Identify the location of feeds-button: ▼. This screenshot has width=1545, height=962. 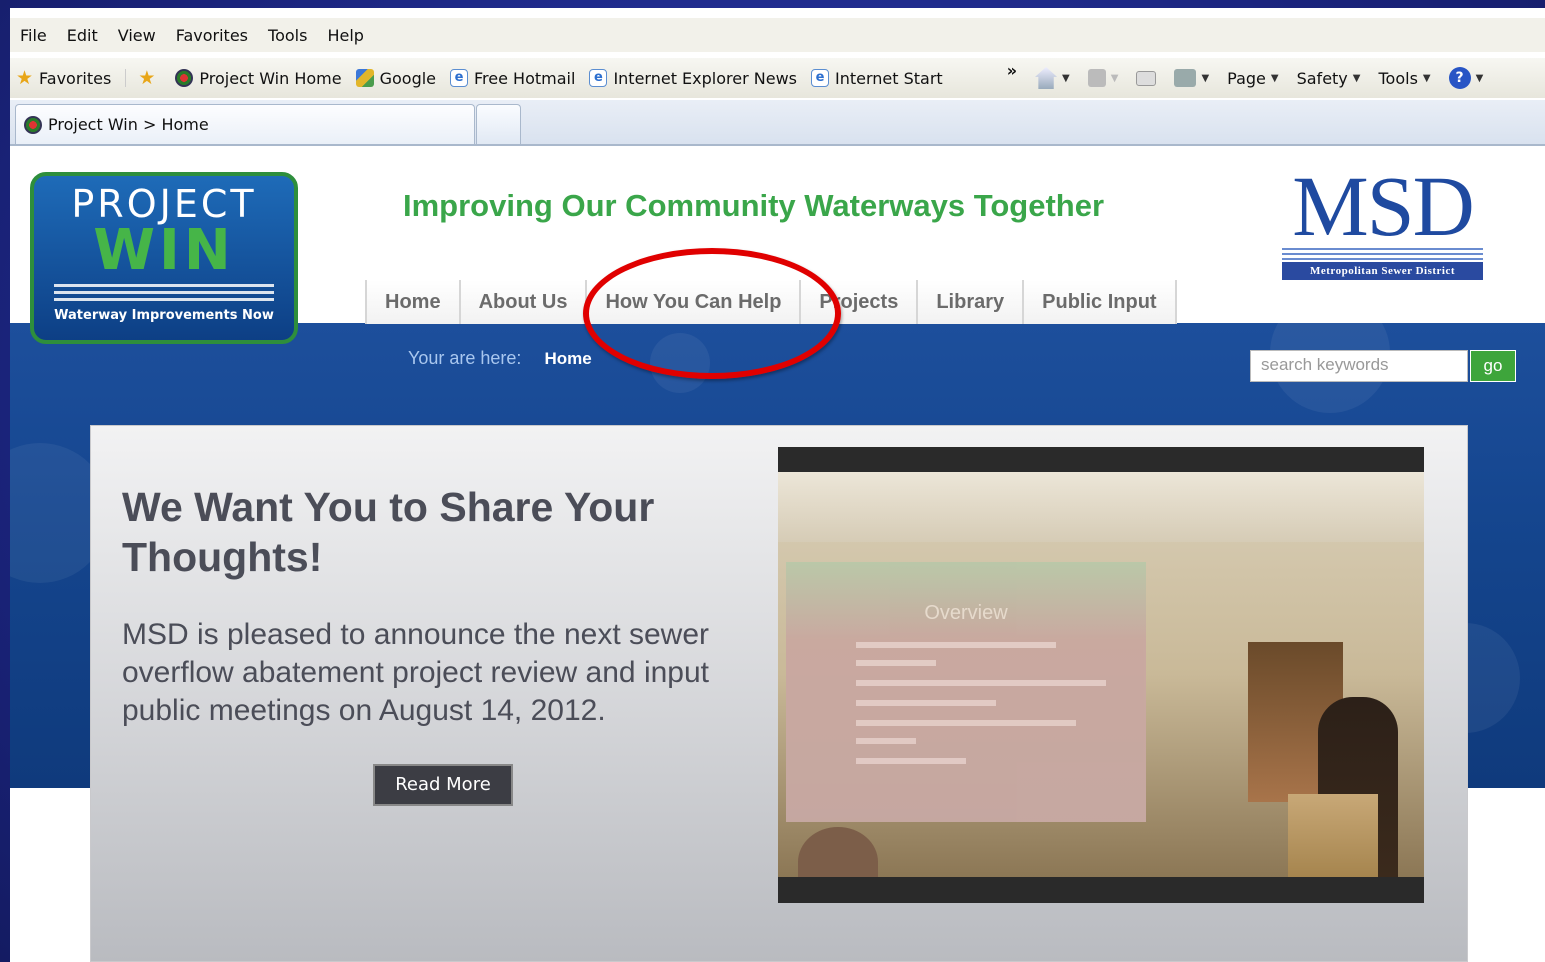
(1103, 78).